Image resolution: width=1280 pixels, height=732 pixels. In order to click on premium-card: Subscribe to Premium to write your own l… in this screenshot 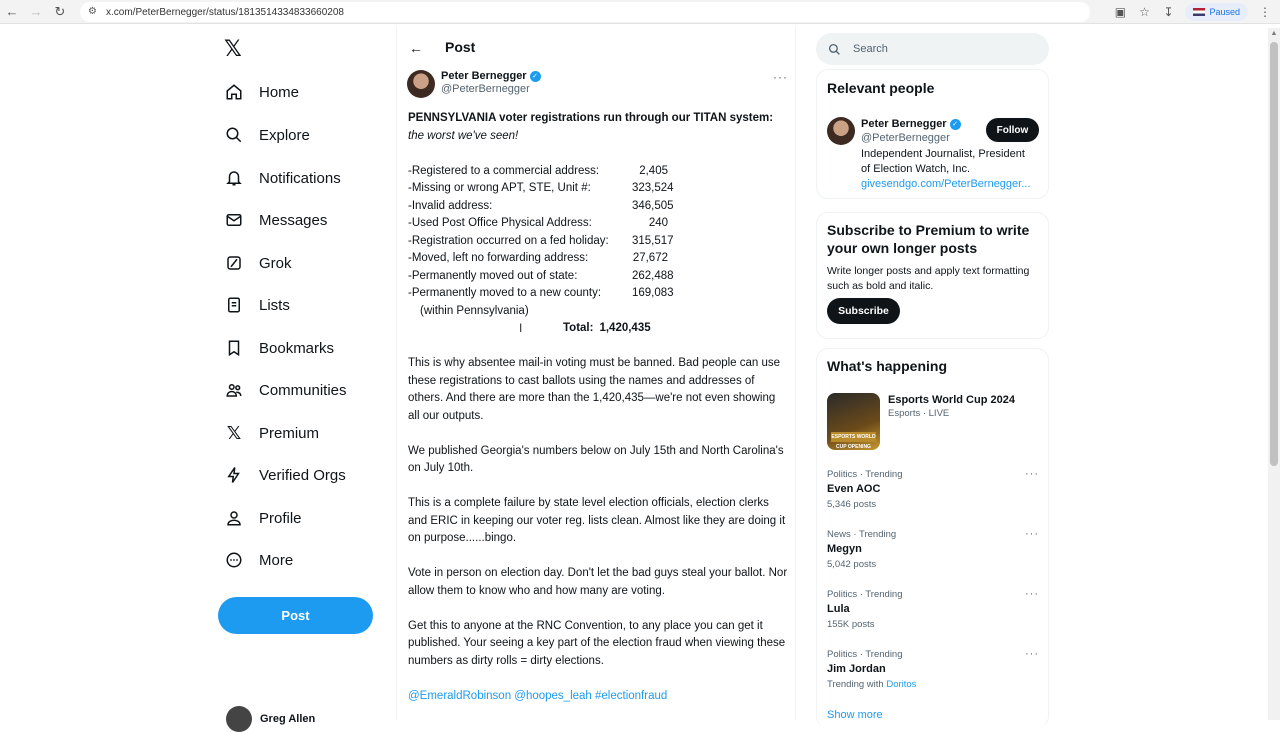, I will do `click(932, 275)`.